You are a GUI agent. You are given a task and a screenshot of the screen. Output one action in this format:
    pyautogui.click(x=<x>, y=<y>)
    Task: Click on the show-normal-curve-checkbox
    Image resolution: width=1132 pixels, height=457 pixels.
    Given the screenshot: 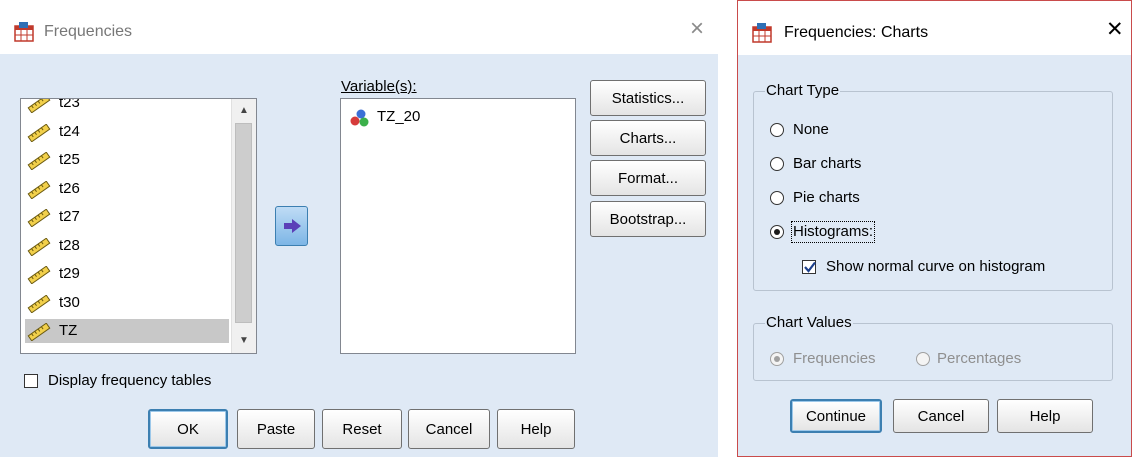 What is the action you would take?
    pyautogui.click(x=809, y=267)
    